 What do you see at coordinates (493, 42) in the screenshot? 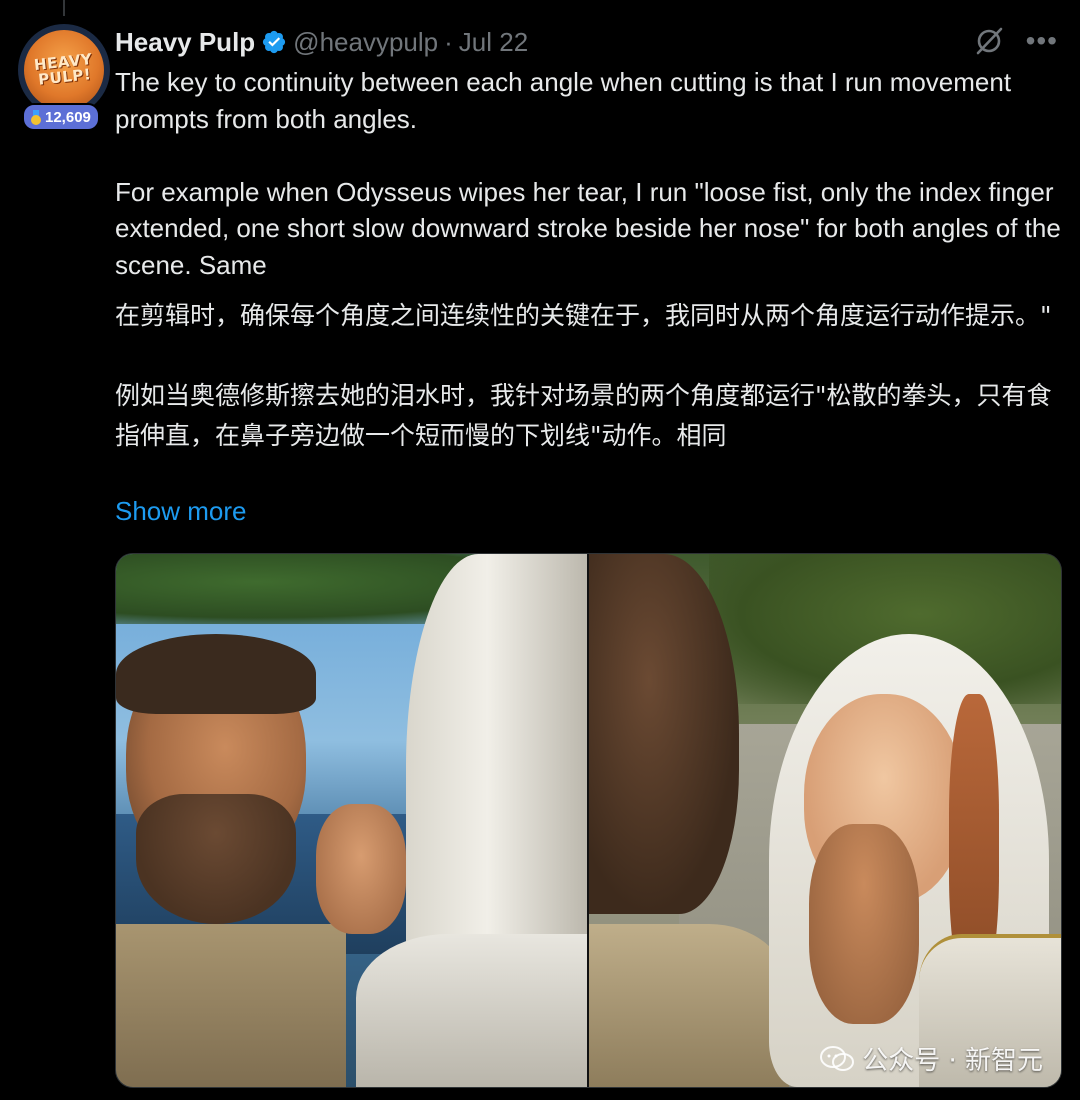
I see `tweet-date: Jul 22` at bounding box center [493, 42].